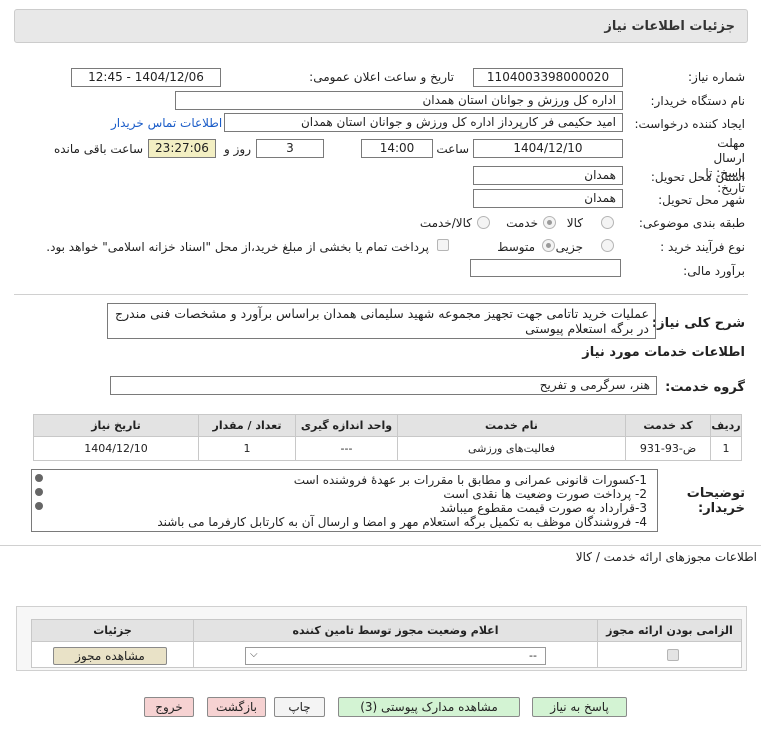  I want to click on process-option-minor: جزیی, so click(569, 247).